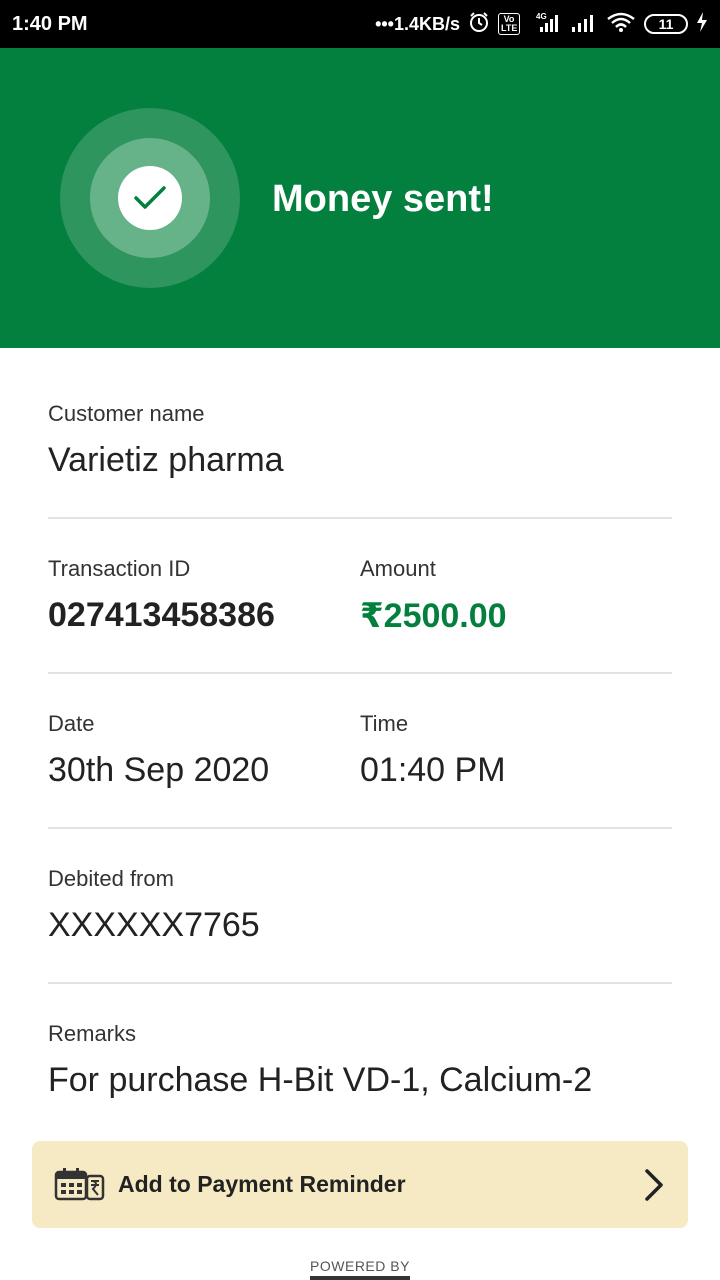 The height and width of the screenshot is (1280, 720). What do you see at coordinates (92, 1033) in the screenshot?
I see `remarks-label: Remarks` at bounding box center [92, 1033].